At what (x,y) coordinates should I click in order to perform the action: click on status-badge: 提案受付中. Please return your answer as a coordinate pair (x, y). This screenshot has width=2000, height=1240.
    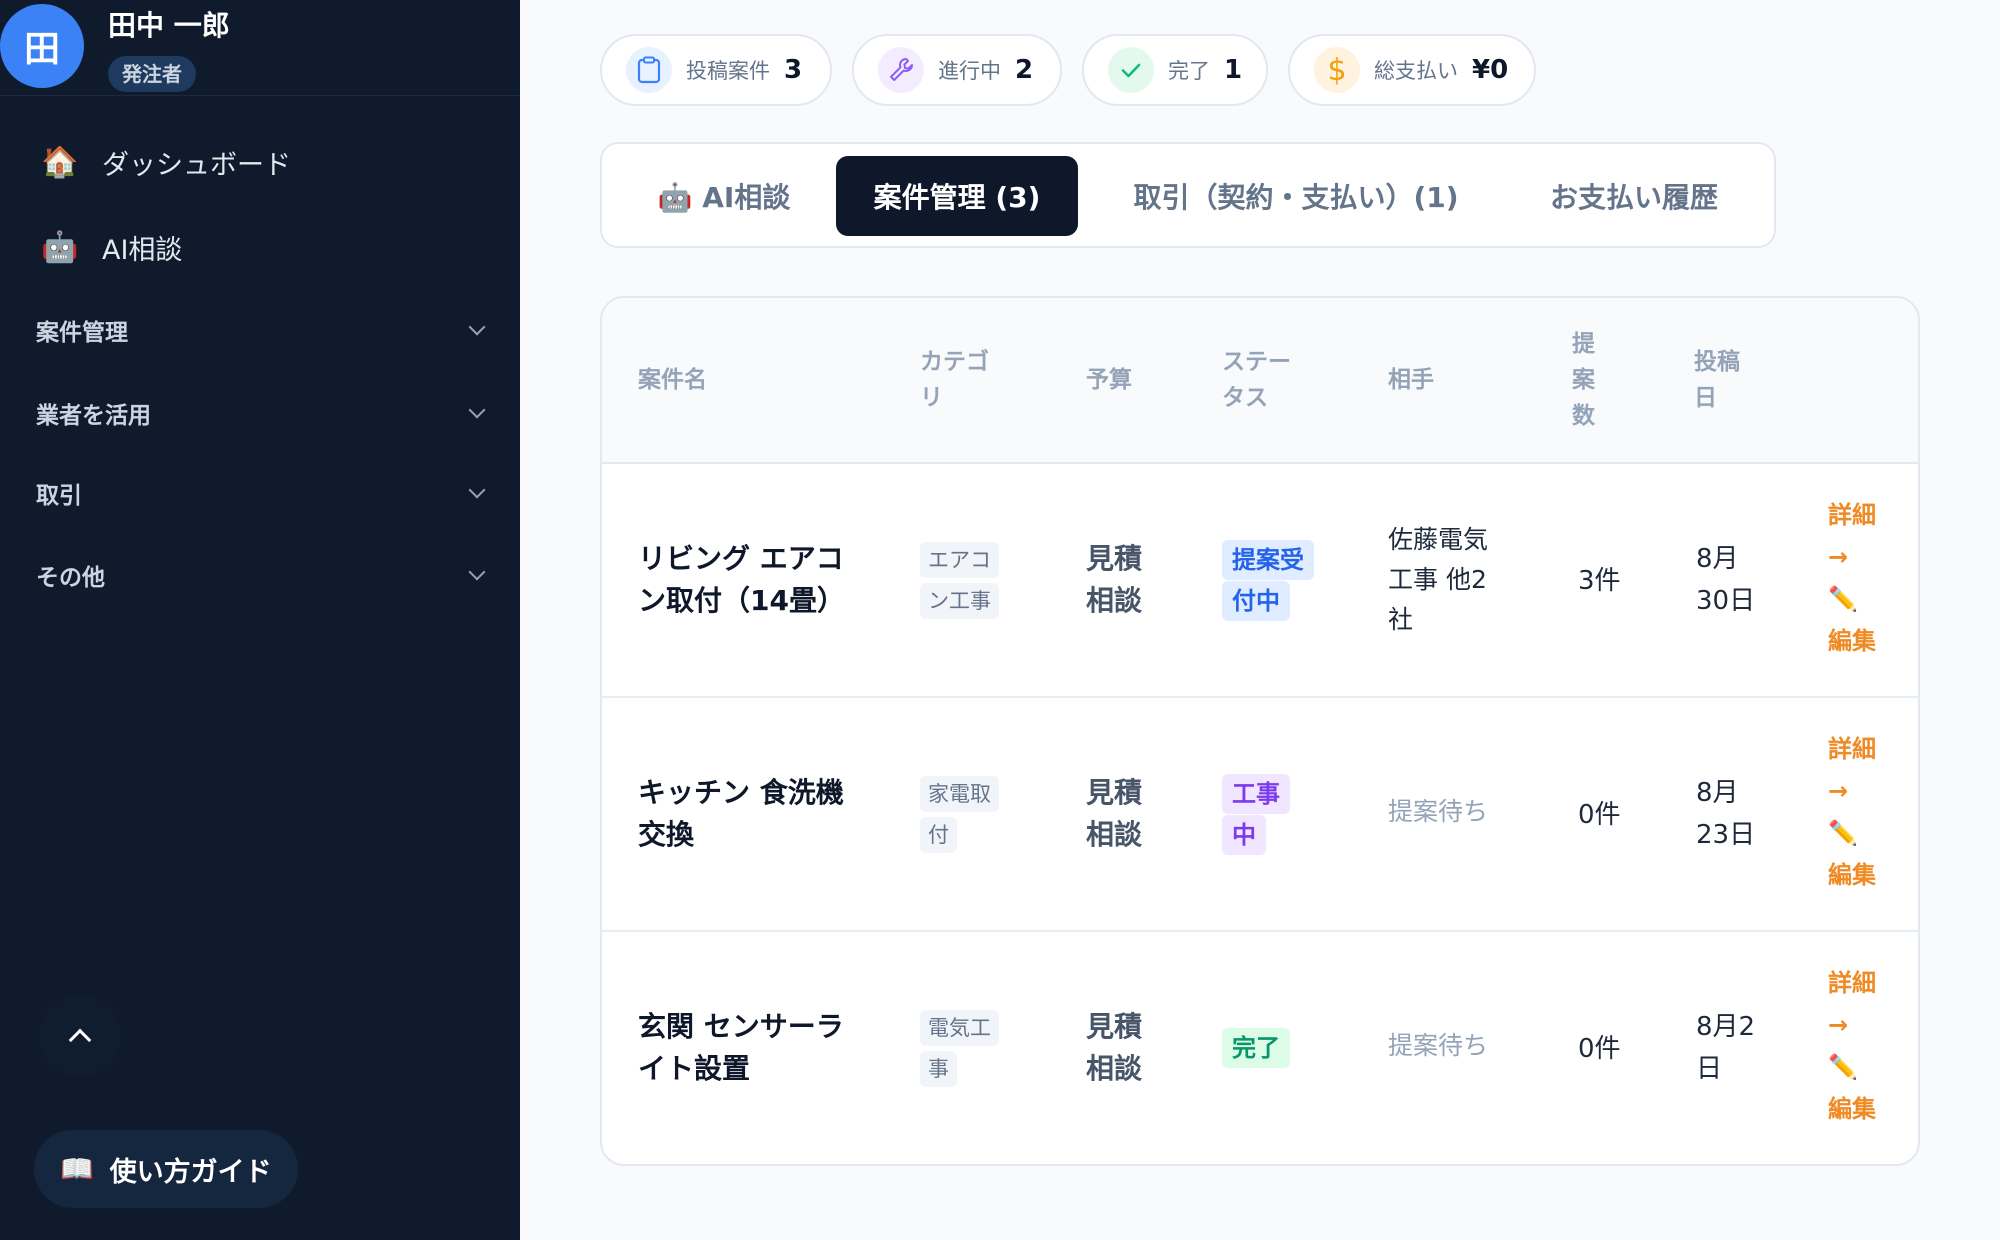
    Looking at the image, I should click on (1268, 581).